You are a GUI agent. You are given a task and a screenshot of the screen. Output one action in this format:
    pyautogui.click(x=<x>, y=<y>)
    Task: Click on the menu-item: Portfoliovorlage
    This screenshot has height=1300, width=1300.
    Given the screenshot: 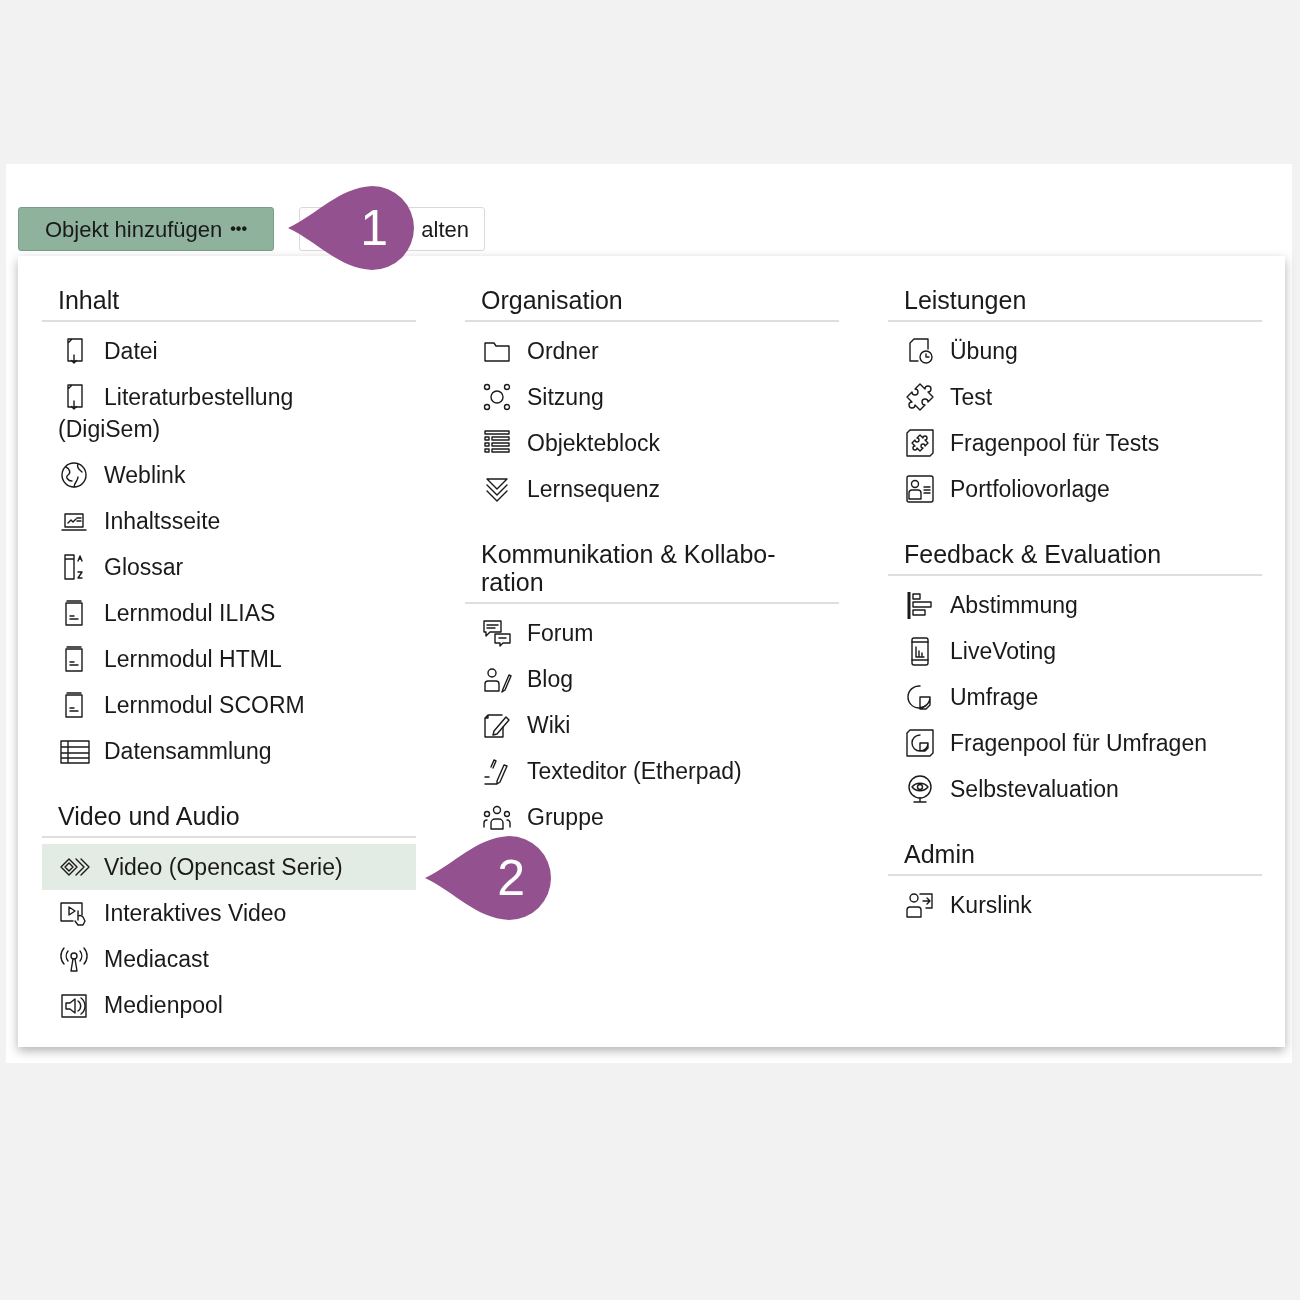 What is the action you would take?
    pyautogui.click(x=1075, y=489)
    